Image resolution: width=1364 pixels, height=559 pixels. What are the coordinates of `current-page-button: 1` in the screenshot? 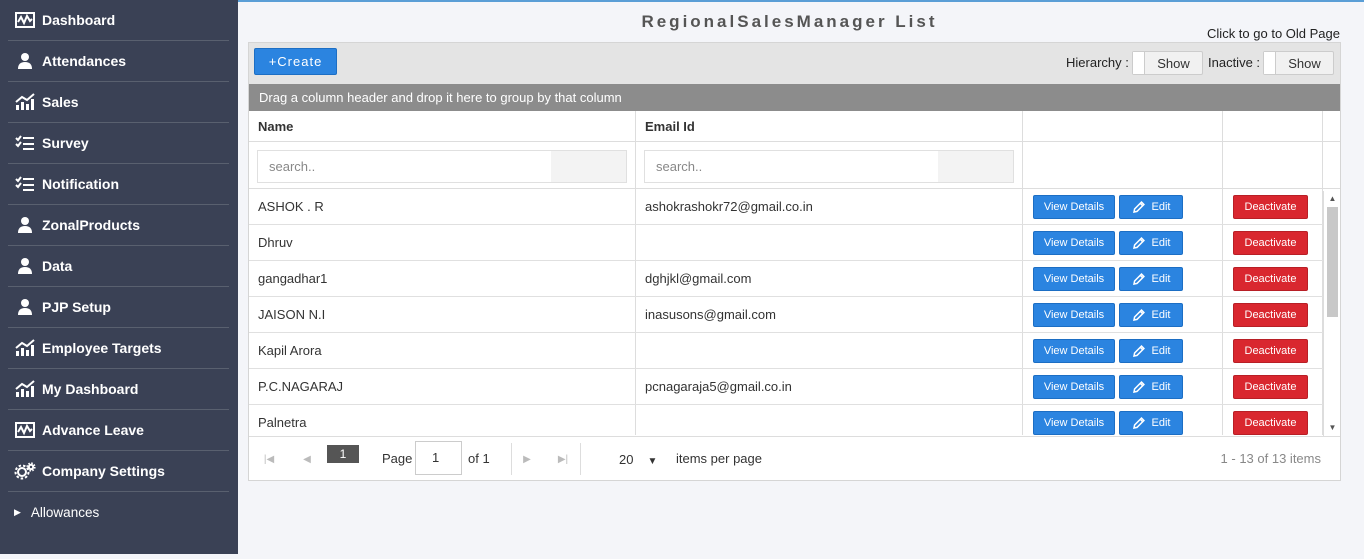 It's located at (343, 454).